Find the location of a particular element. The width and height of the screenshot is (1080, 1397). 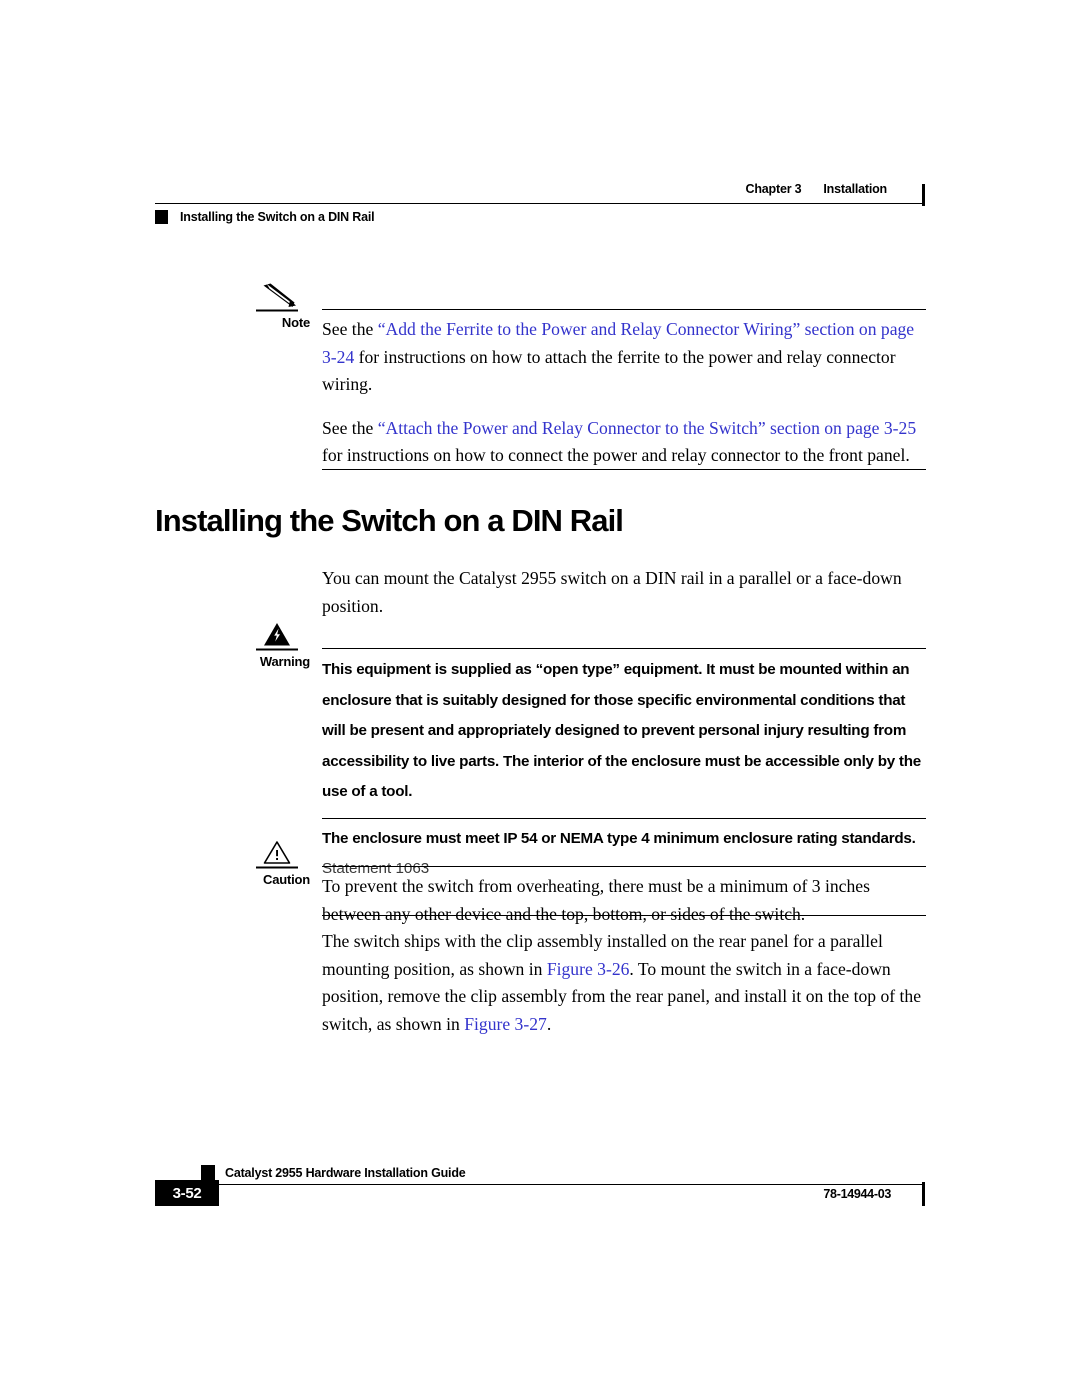

header-section-title: Installing the Switch on a DIN Rail is located at coordinates (277, 217).